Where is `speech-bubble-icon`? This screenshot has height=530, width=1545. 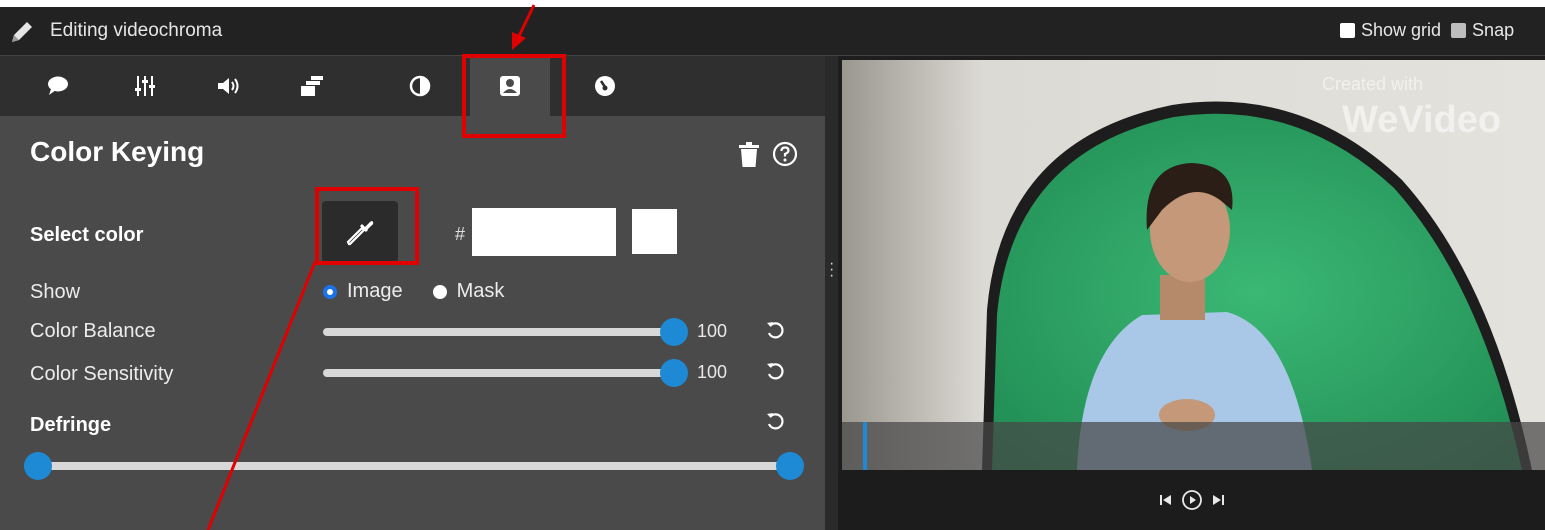 speech-bubble-icon is located at coordinates (58, 85).